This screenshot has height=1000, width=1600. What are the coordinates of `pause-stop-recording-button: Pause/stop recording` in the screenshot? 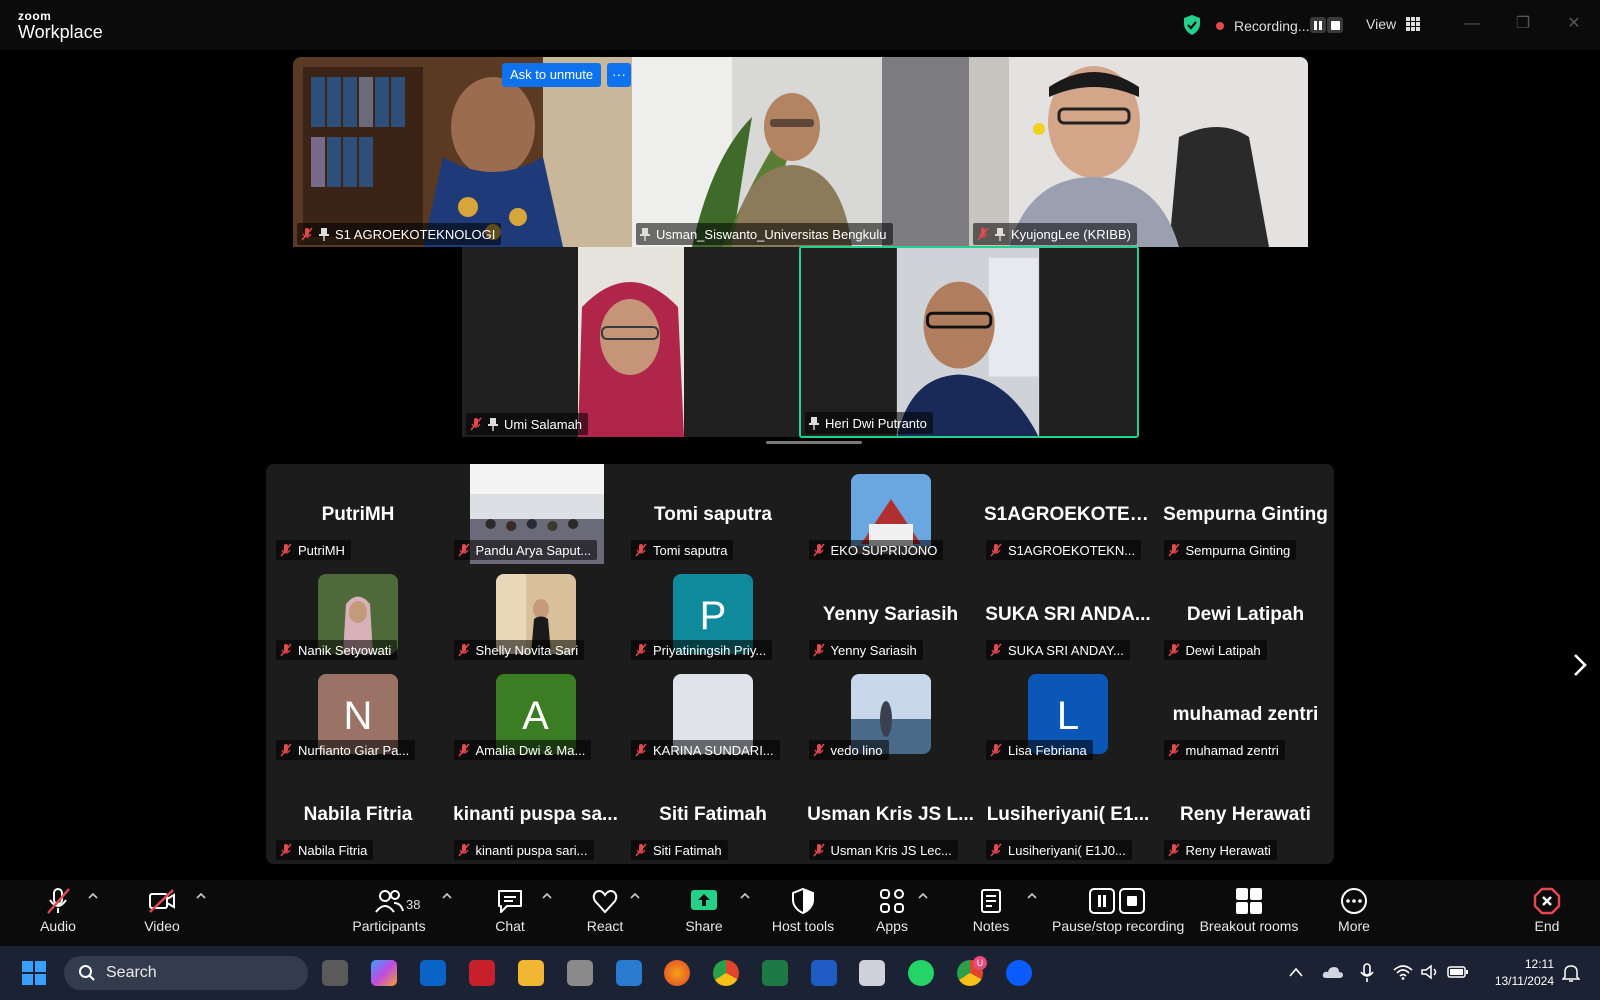 It's located at (1118, 915).